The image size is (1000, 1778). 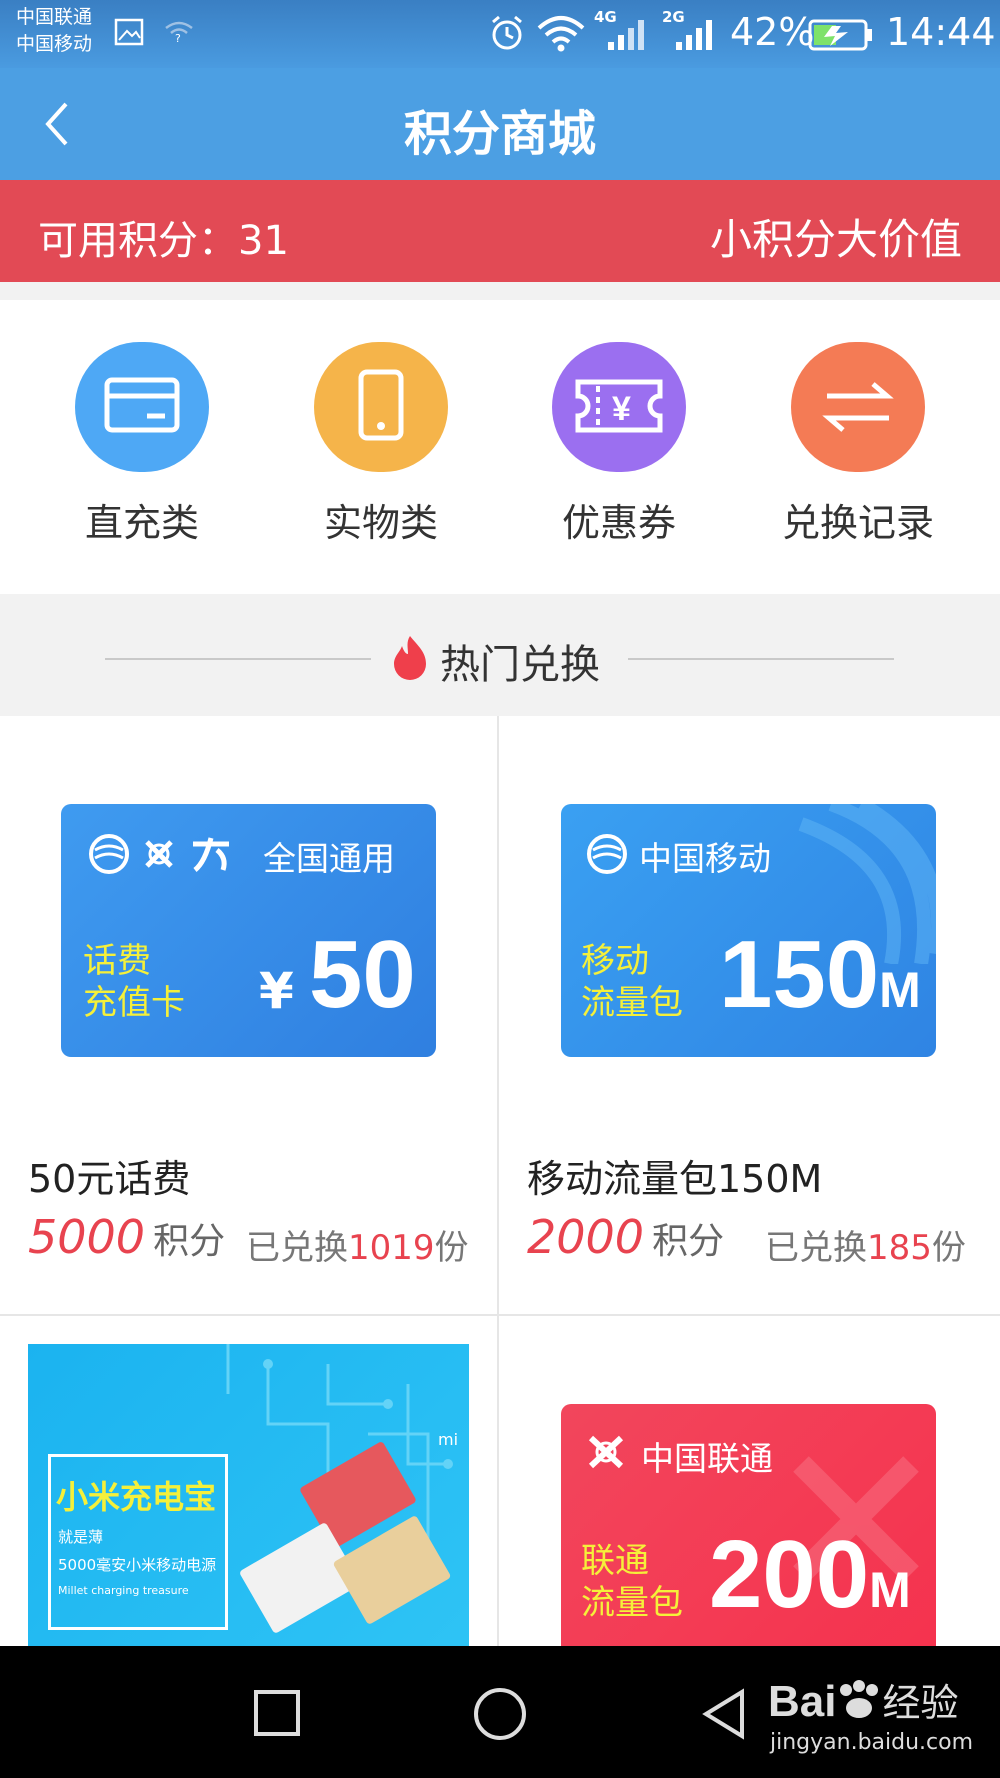 I want to click on status-bar: 中国联通 中国移动 ? 4G 2G 42% 14:44, so click(x=500, y=34).